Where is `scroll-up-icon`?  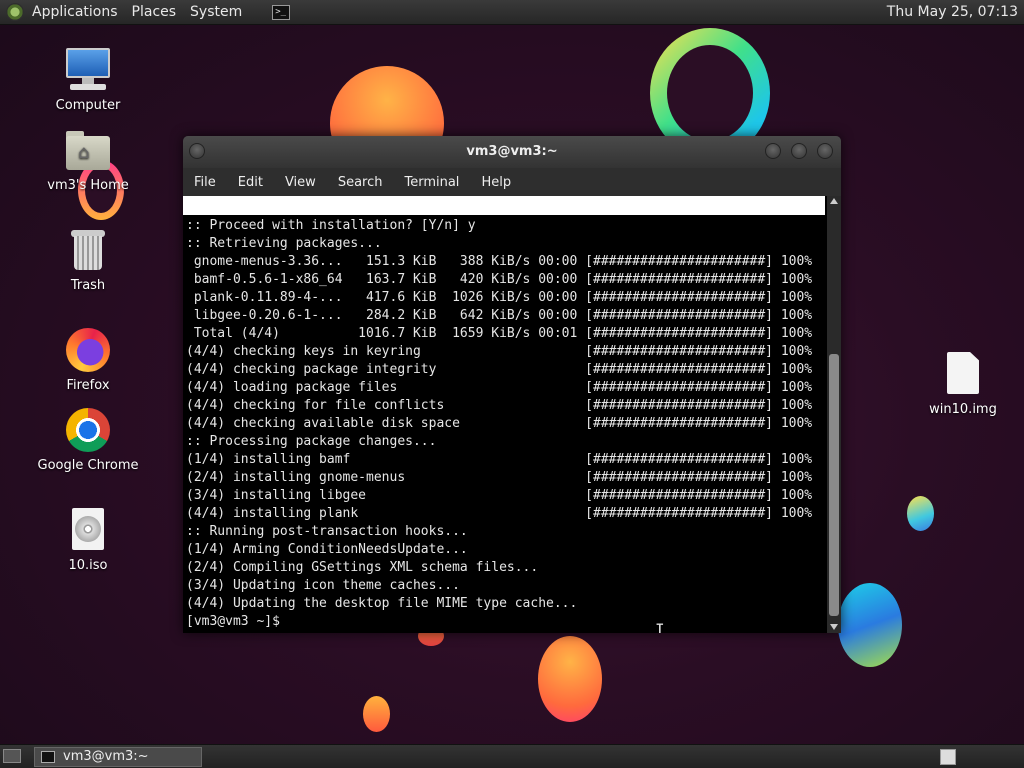 scroll-up-icon is located at coordinates (834, 201).